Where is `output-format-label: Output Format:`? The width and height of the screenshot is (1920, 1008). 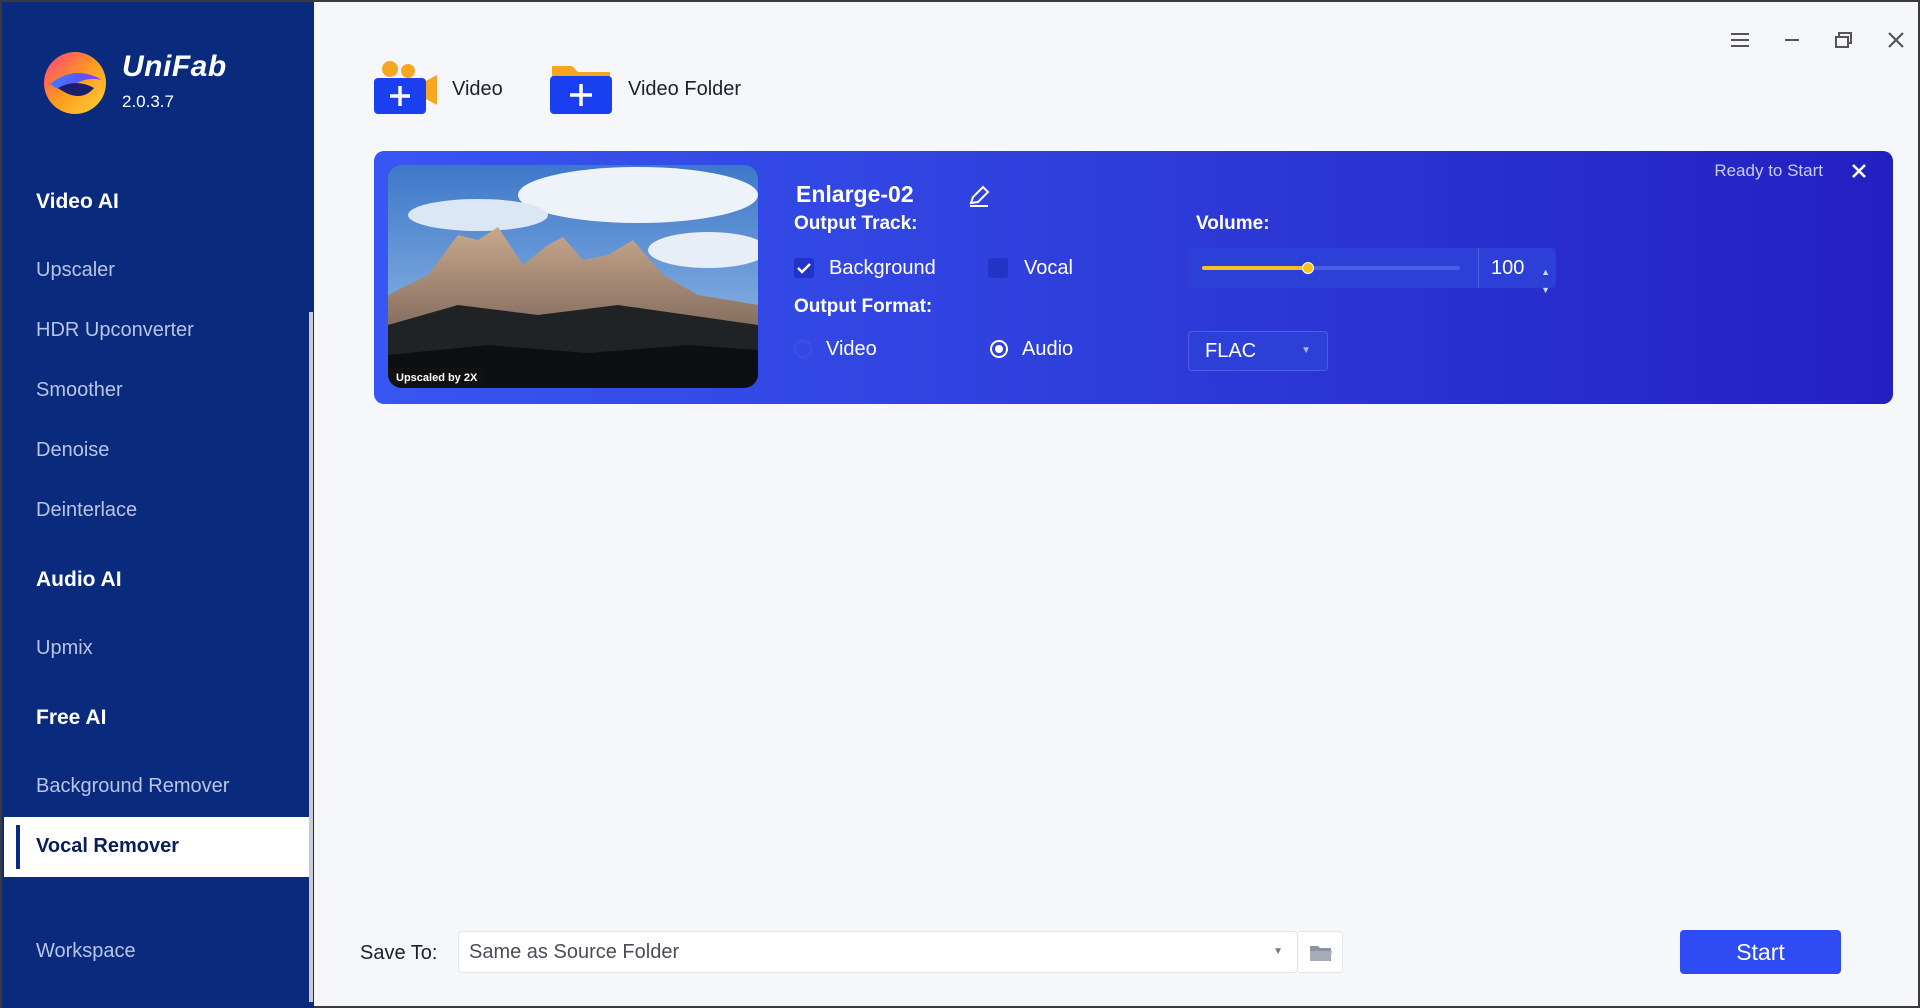 output-format-label: Output Format: is located at coordinates (863, 306).